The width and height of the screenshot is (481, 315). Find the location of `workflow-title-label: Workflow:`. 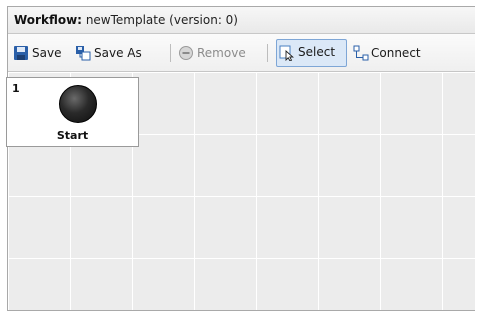

workflow-title-label: Workflow: is located at coordinates (48, 20).